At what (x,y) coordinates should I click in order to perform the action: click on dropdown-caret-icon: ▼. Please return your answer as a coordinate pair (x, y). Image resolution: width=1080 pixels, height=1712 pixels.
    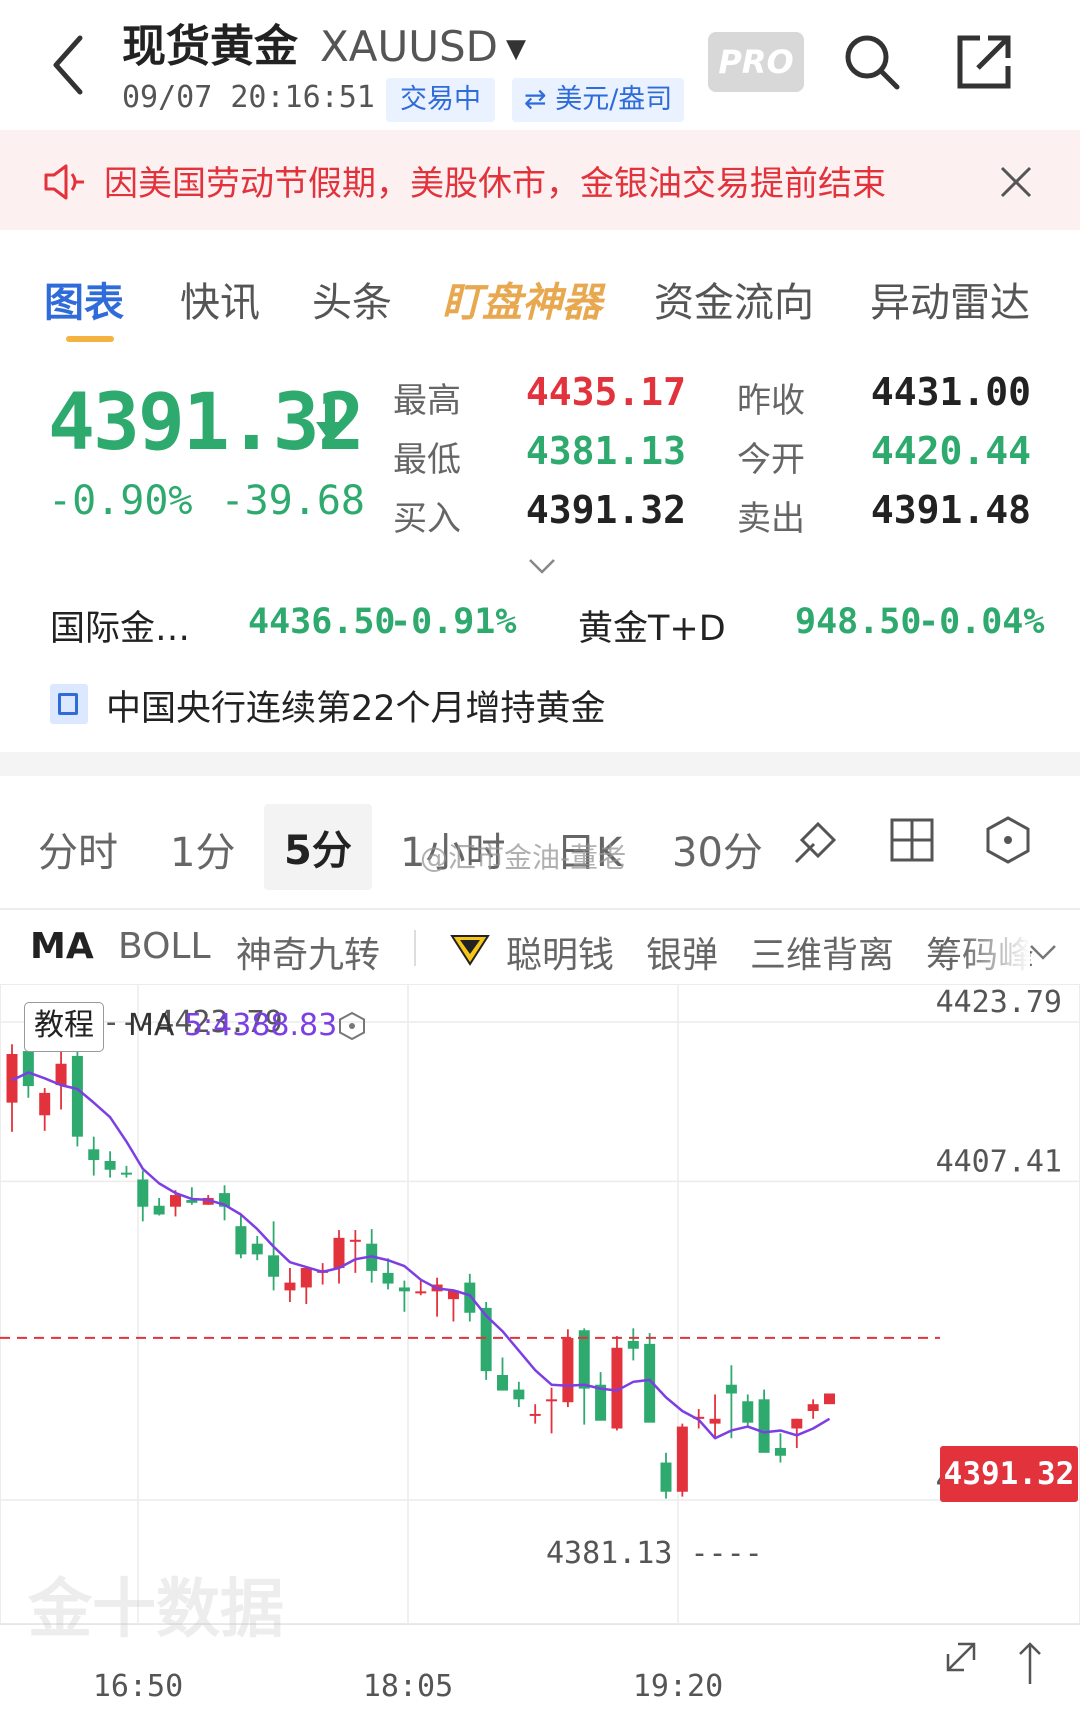
    Looking at the image, I should click on (516, 49).